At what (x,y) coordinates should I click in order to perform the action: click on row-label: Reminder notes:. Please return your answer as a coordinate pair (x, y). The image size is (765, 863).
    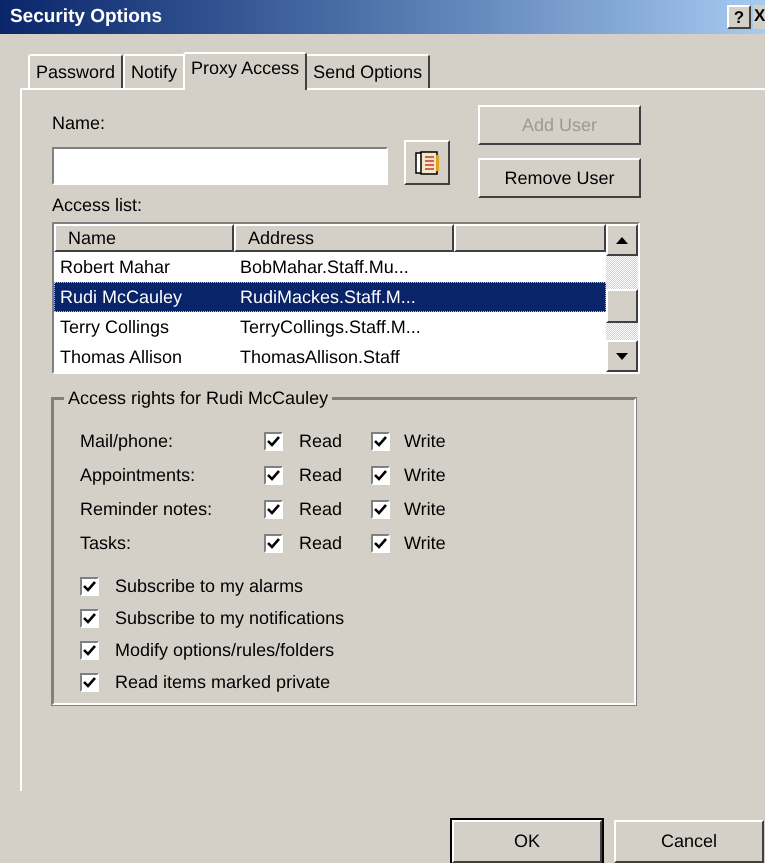
    Looking at the image, I should click on (147, 509).